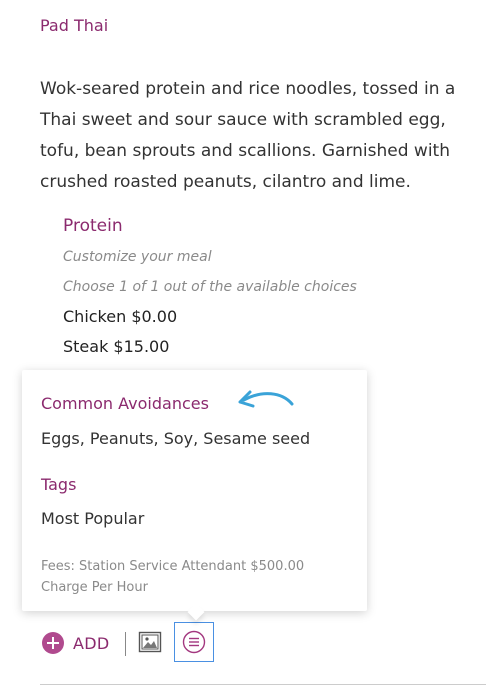  What do you see at coordinates (74, 25) in the screenshot?
I see `item-title: Pad Thai` at bounding box center [74, 25].